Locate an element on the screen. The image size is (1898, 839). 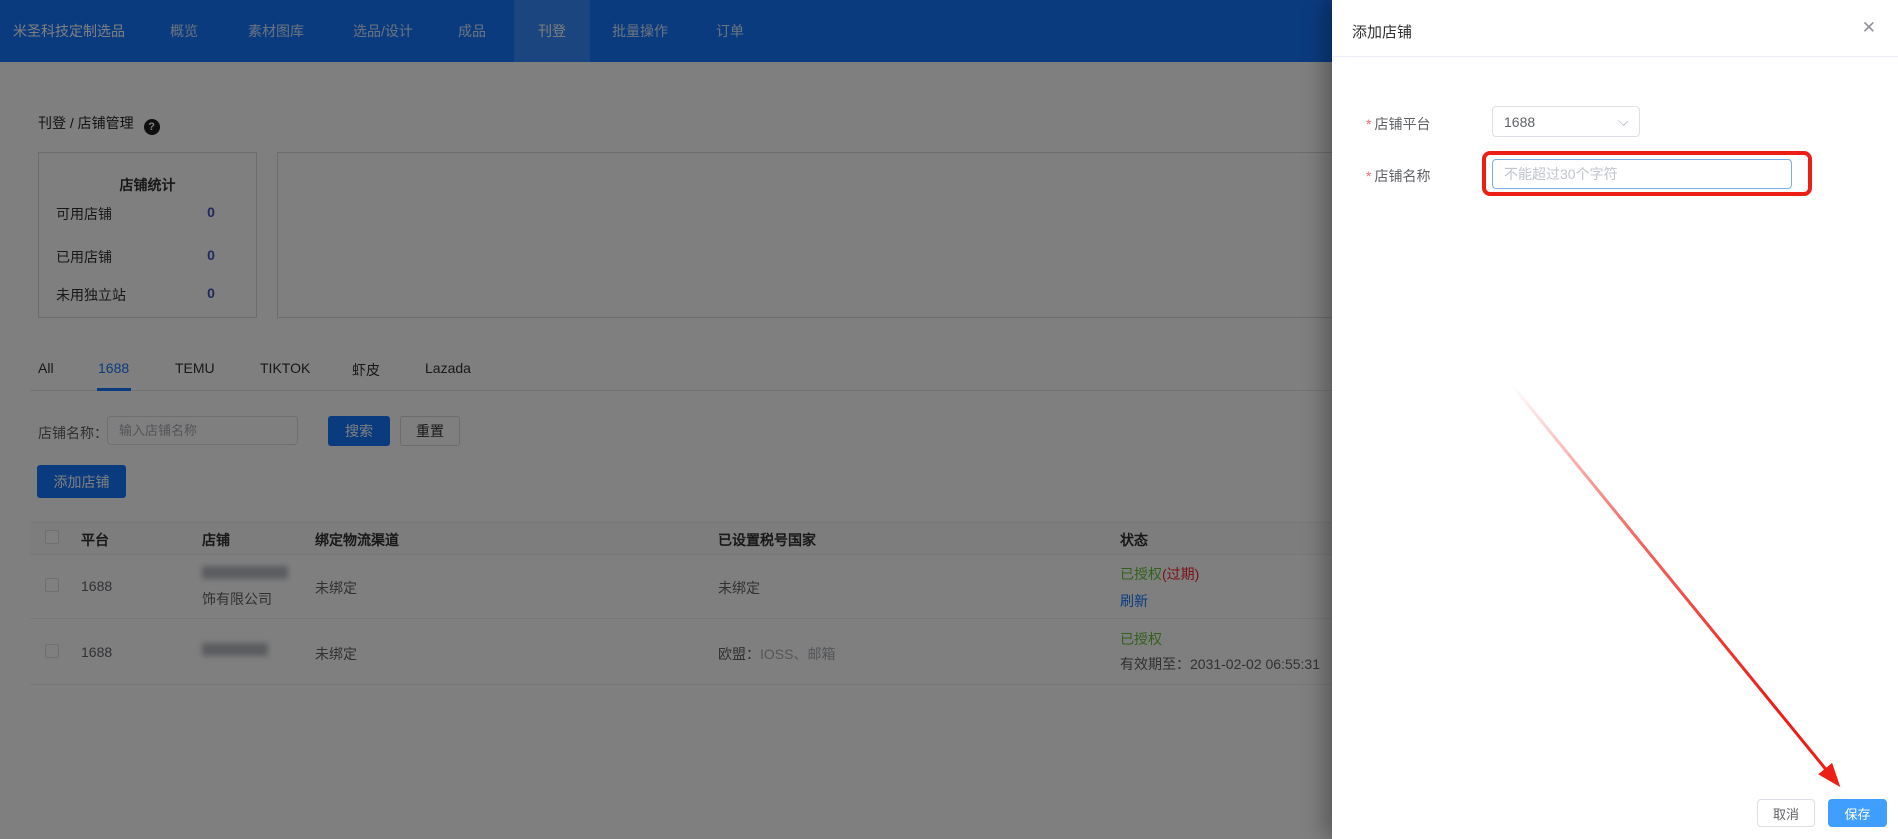
store-name-input is located at coordinates (1642, 174).